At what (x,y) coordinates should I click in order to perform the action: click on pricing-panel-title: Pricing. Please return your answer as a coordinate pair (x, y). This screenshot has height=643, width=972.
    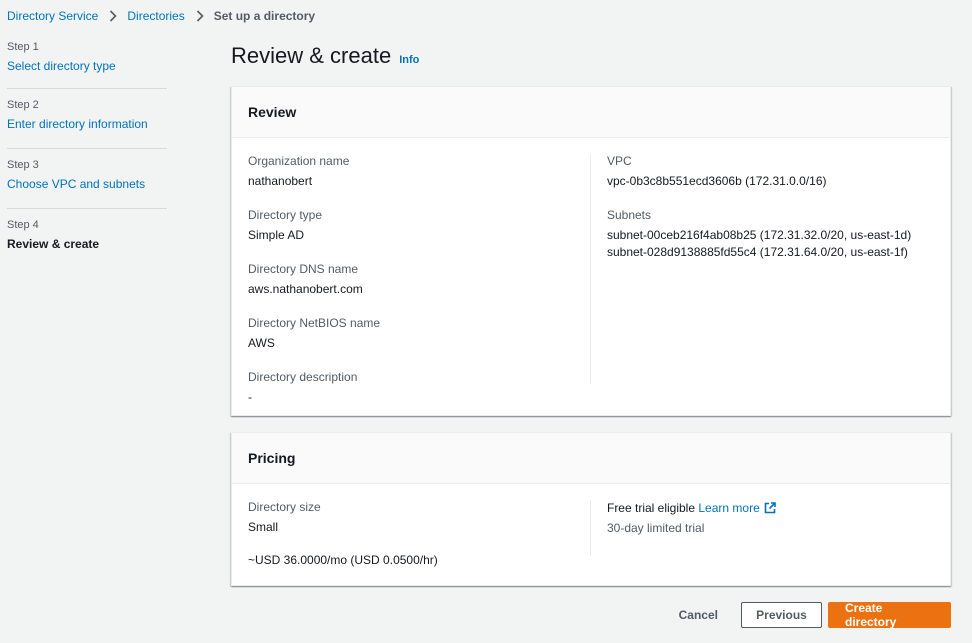
    Looking at the image, I should click on (272, 458).